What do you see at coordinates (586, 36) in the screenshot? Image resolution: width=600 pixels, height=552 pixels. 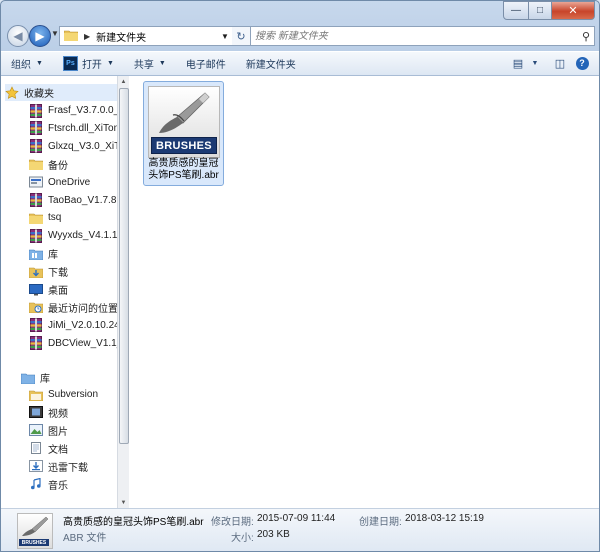 I see `search-icon: ⚲` at bounding box center [586, 36].